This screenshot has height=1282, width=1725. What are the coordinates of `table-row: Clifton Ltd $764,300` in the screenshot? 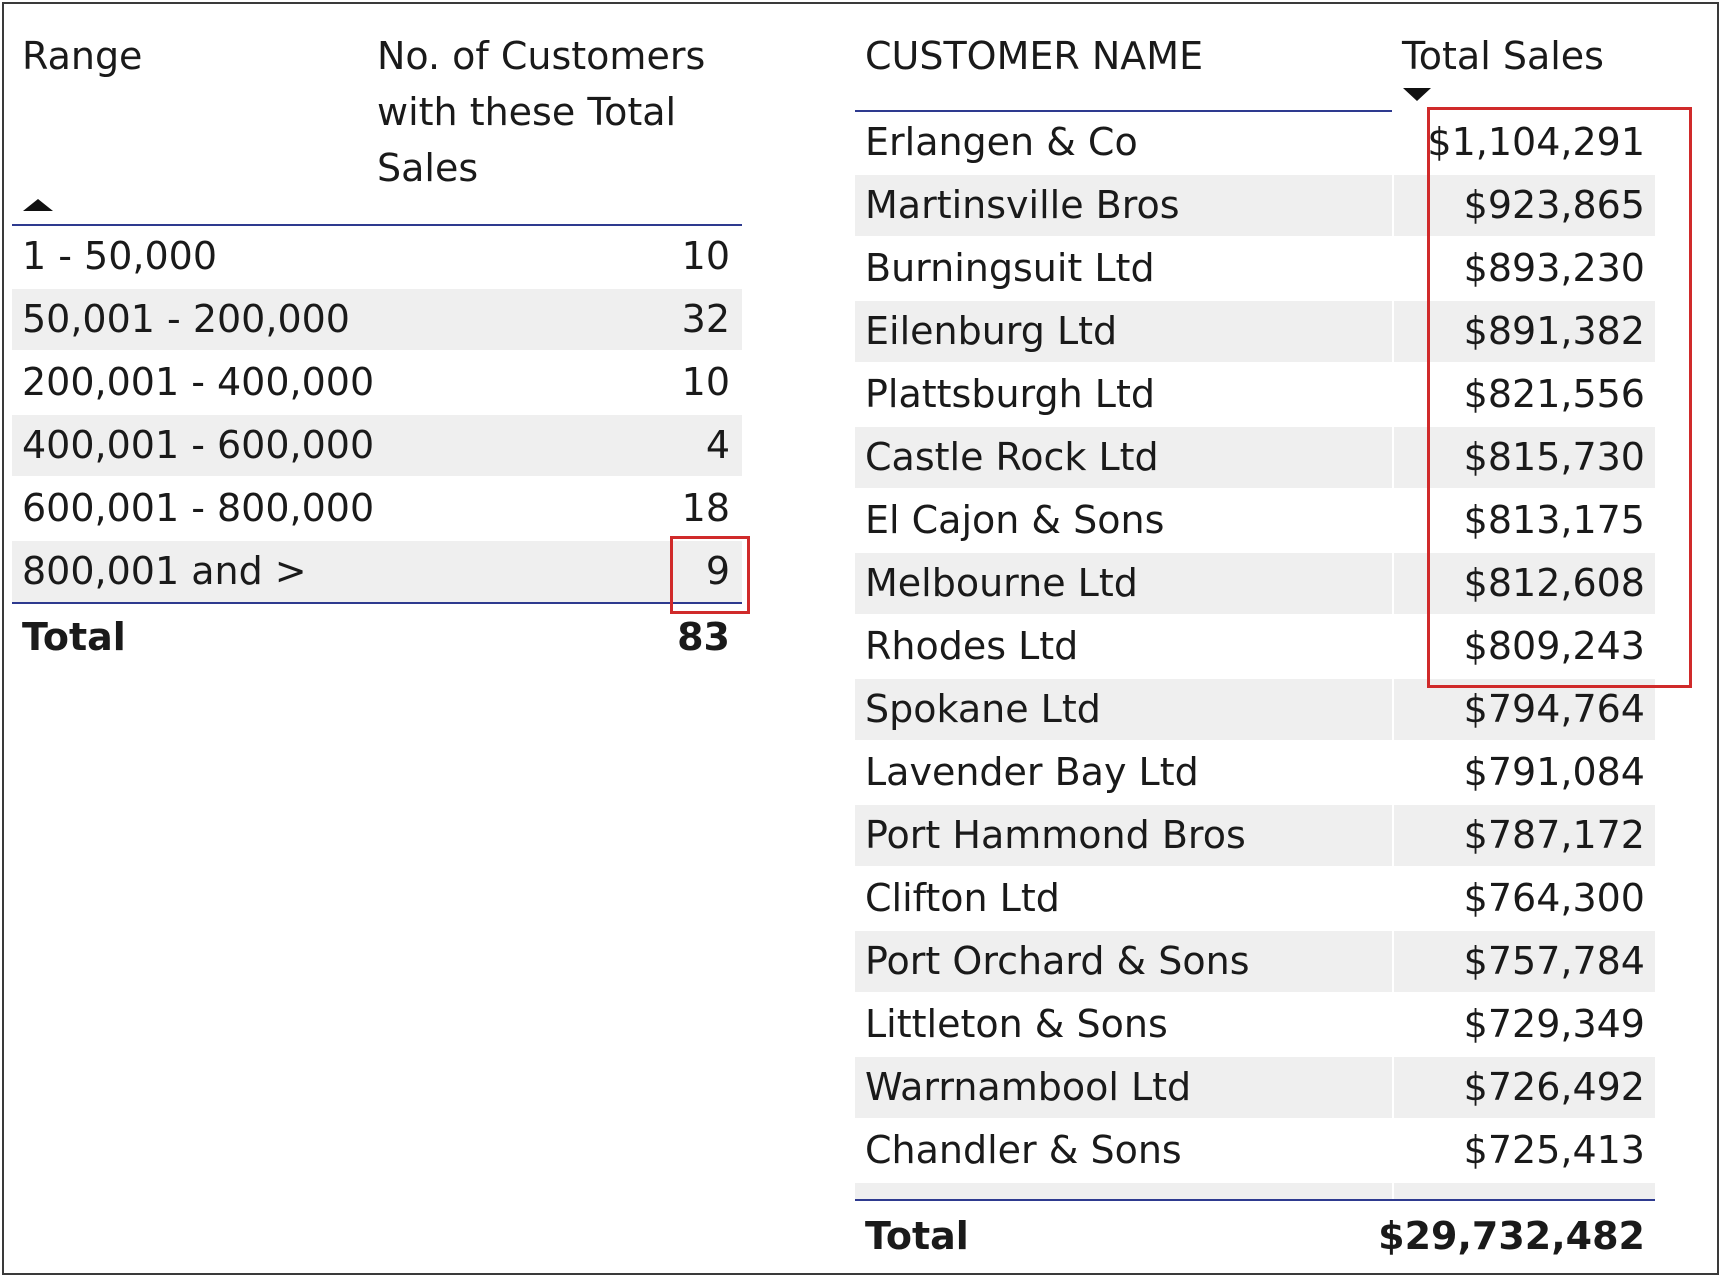 It's located at (1255, 899).